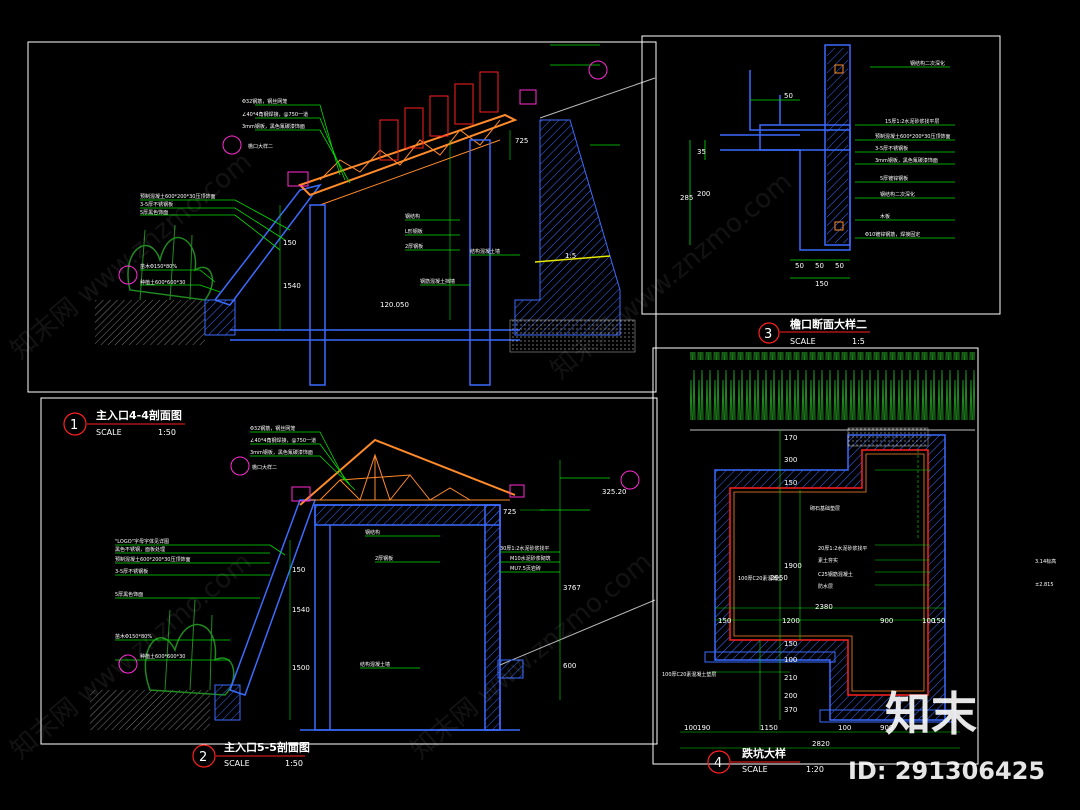 This screenshot has height=810, width=1080. Describe the element at coordinates (301, 610) in the screenshot. I see `panel2-dim: 1540` at that location.